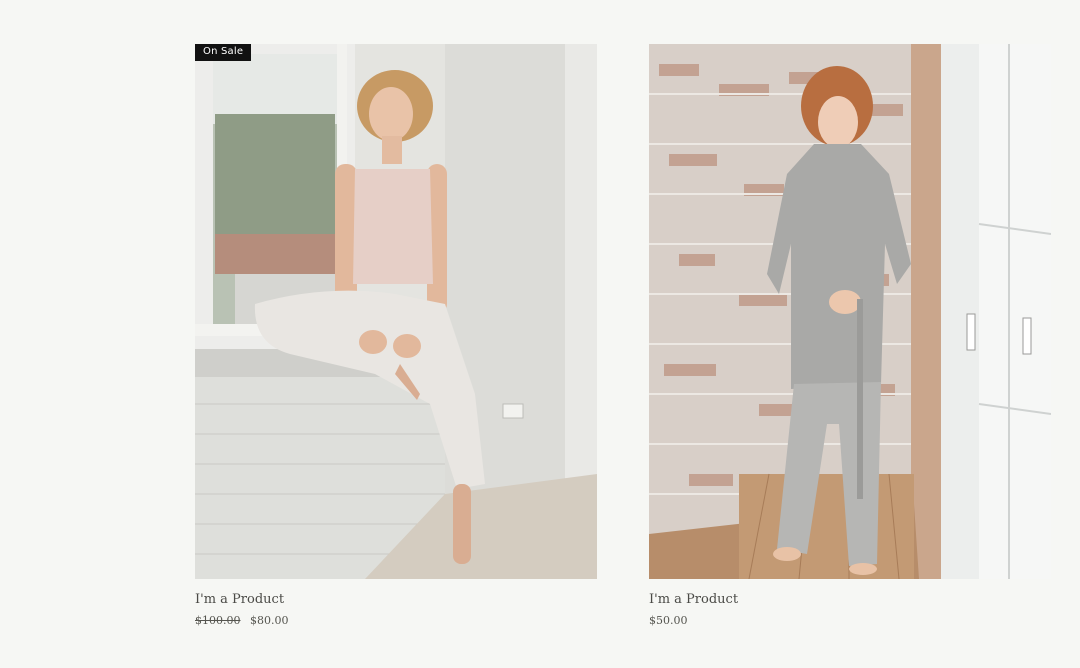 The image size is (1080, 668). What do you see at coordinates (396, 621) in the screenshot?
I see `product-price-group: $100.00 $80.00` at bounding box center [396, 621].